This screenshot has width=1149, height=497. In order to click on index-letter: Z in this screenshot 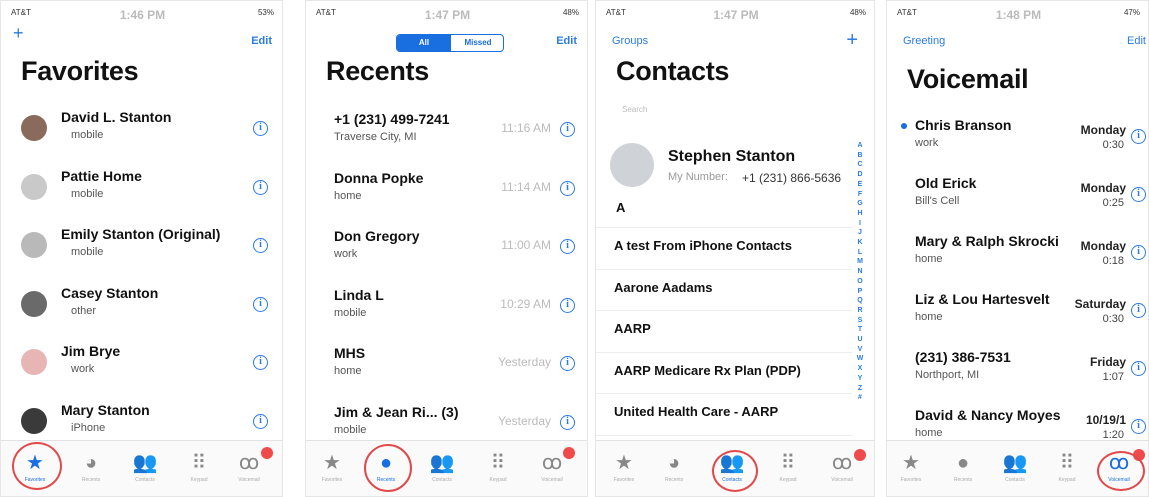, I will do `click(860, 389)`.